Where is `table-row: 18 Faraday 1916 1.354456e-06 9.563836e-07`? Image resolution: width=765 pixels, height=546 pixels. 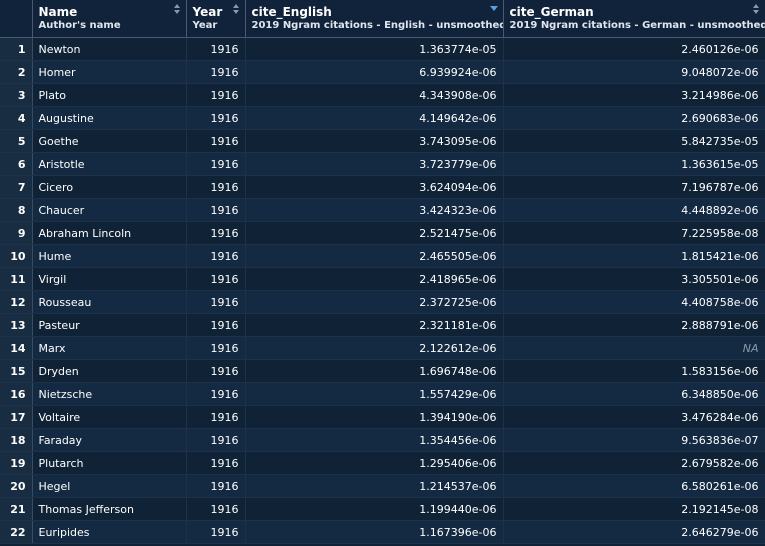
table-row: 18 Faraday 1916 1.354456e-06 9.563836e-07 is located at coordinates (382, 440).